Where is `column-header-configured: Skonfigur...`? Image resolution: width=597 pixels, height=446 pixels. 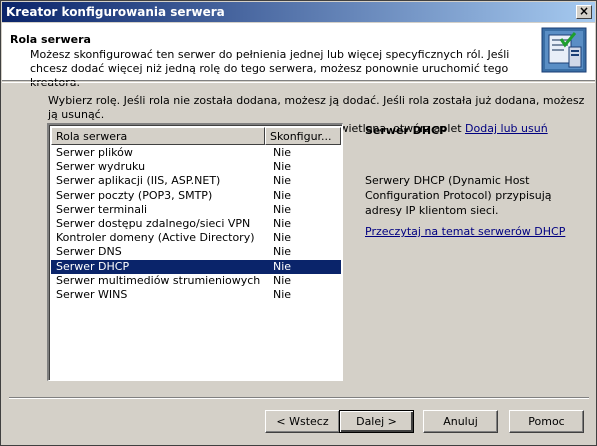
column-header-configured: Skonfigur... is located at coordinates (303, 136).